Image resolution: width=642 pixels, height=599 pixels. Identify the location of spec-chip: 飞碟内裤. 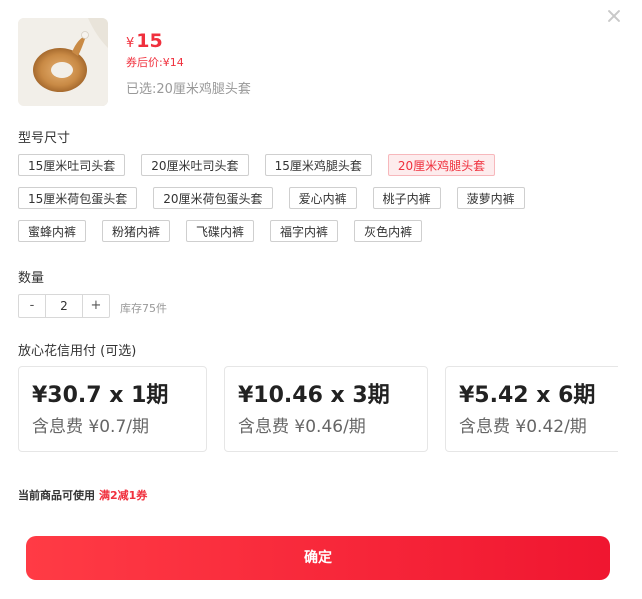
(220, 231).